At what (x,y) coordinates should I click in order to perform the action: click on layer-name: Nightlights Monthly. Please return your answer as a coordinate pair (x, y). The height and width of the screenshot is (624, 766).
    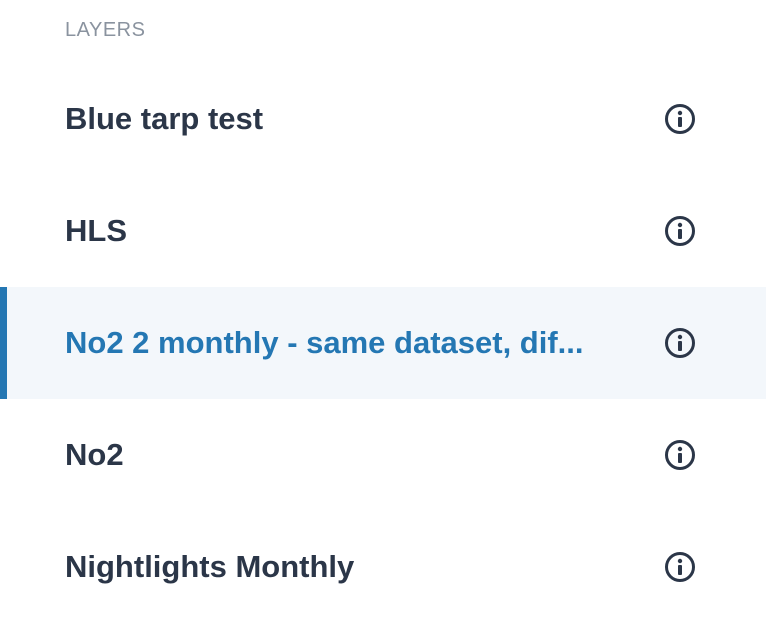
    Looking at the image, I should click on (347, 567).